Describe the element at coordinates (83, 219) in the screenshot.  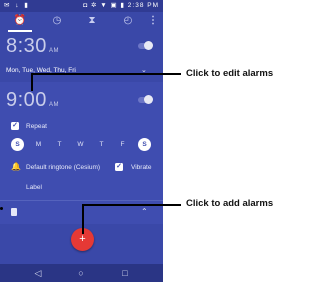
I see `callout-add-connector` at that location.